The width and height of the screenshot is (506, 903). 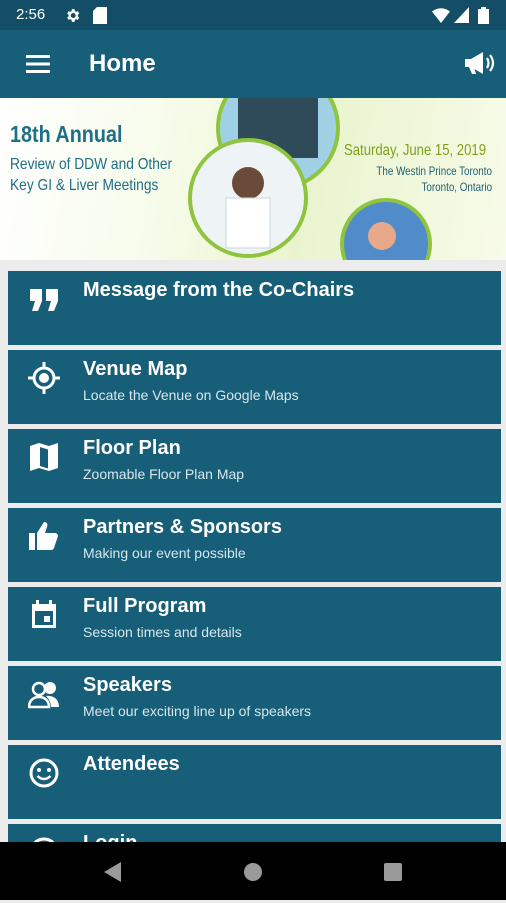 I want to click on map-icon, so click(x=44, y=457).